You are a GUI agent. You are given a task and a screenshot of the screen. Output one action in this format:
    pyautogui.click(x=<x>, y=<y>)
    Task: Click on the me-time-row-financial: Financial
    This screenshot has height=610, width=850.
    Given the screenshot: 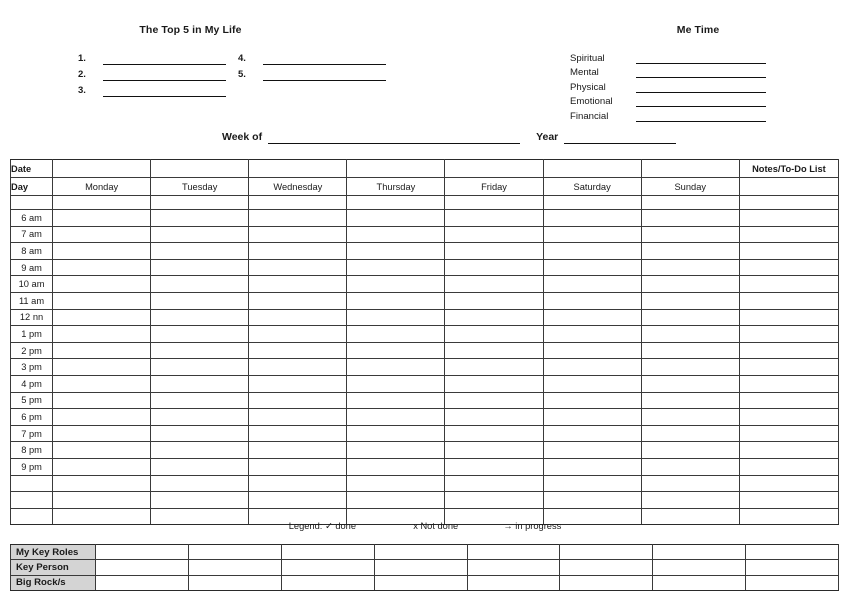 What is the action you would take?
    pyautogui.click(x=675, y=114)
    